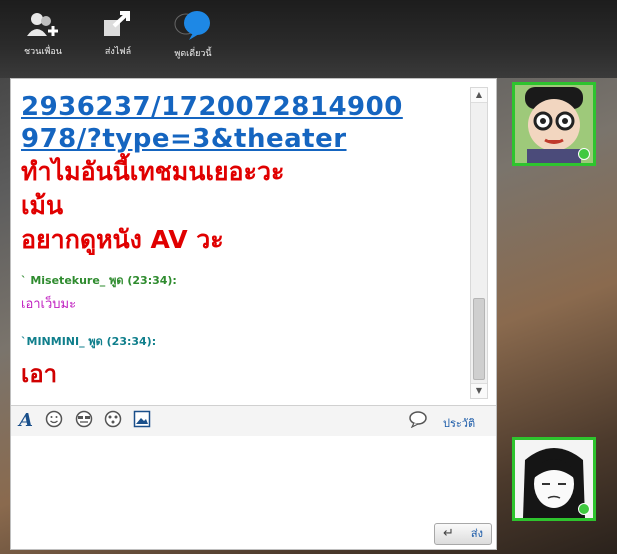 Image resolution: width=617 pixels, height=554 pixels. I want to click on message-scrollbar: ▲ ▼, so click(479, 243).